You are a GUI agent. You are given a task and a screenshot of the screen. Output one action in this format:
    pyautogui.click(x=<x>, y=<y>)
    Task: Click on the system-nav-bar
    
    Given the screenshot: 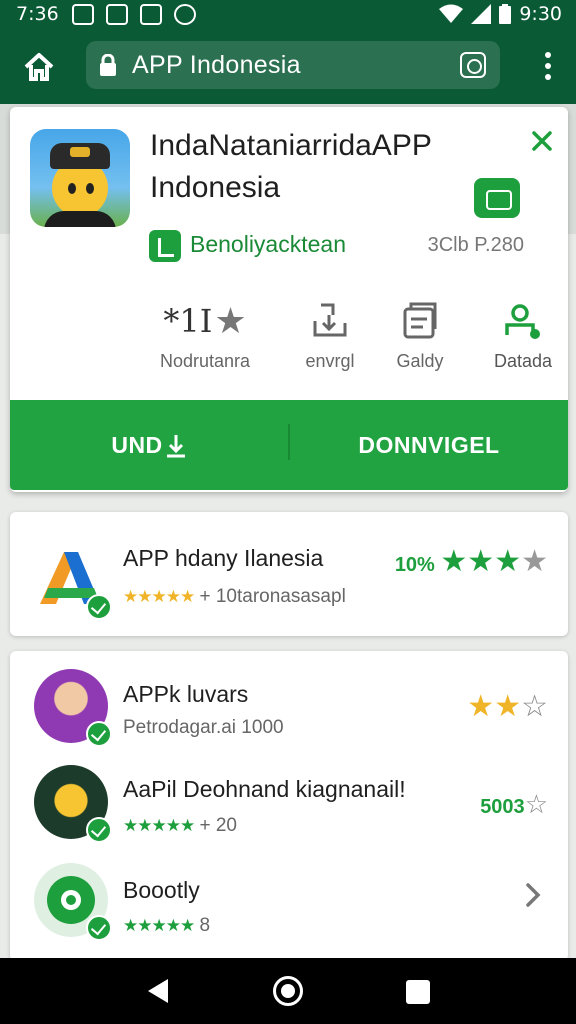 What is the action you would take?
    pyautogui.click(x=288, y=991)
    